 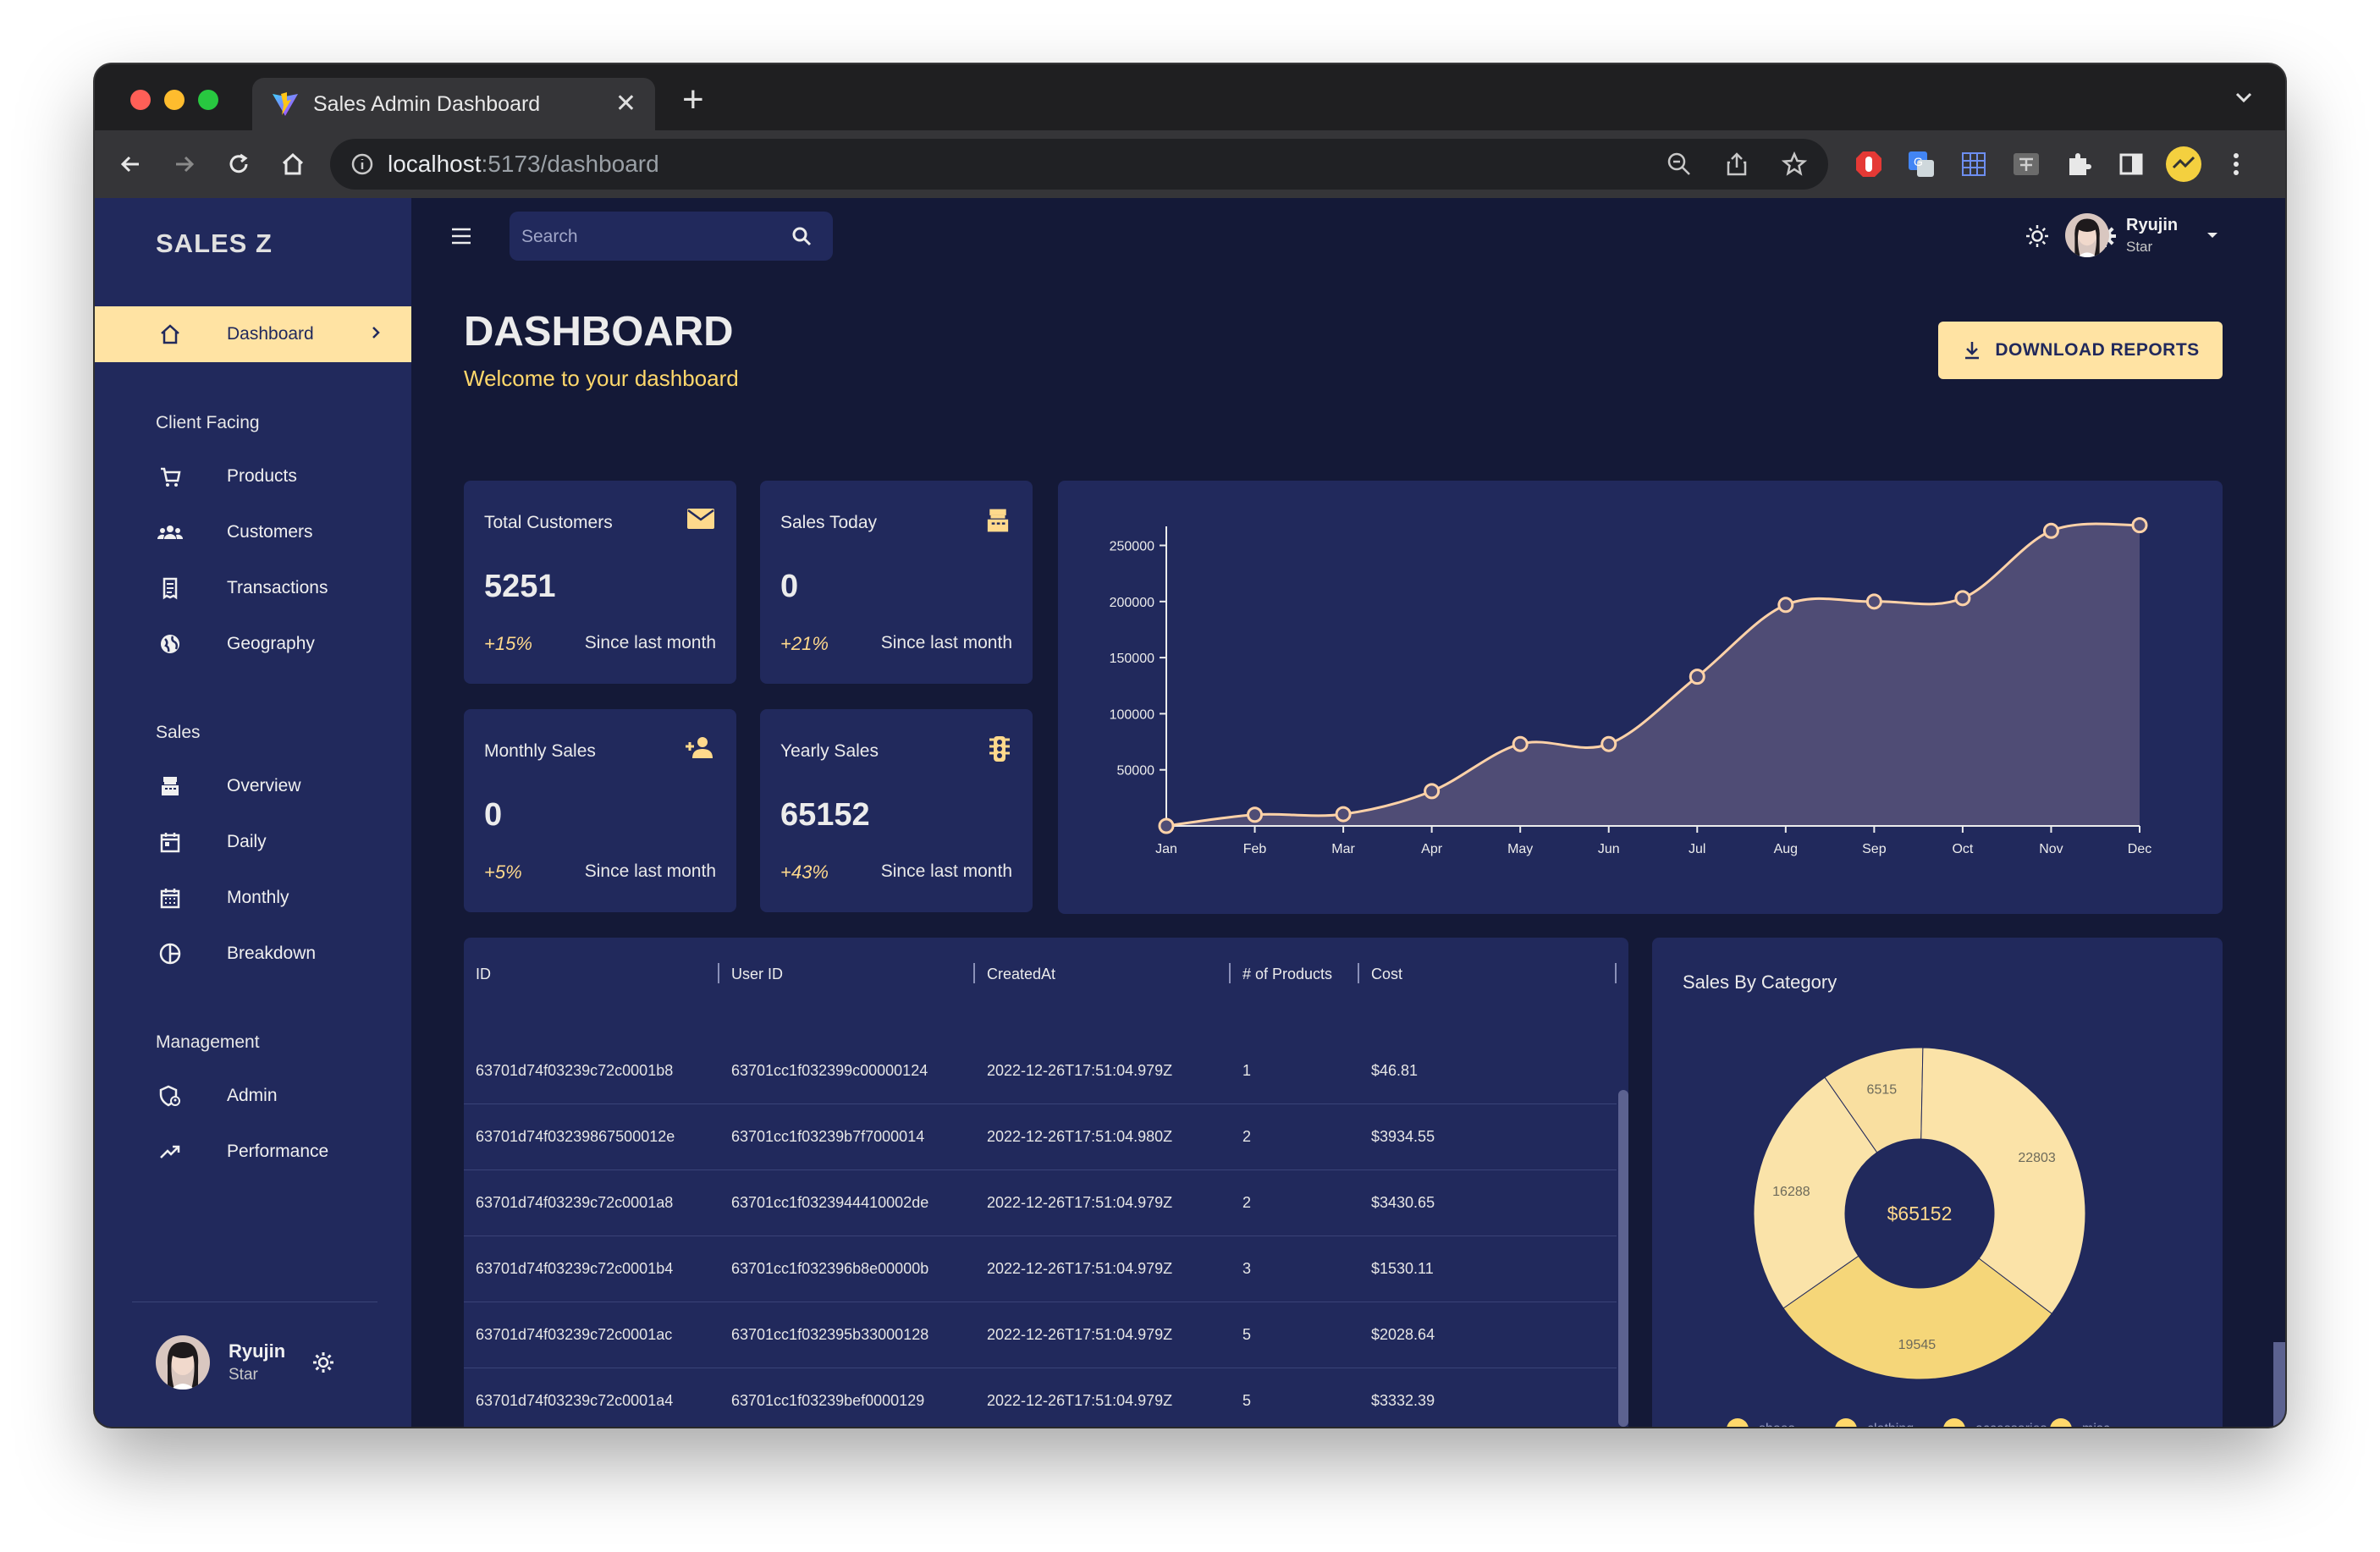 I want to click on dictionary-extension-icon, so click(x=1973, y=164).